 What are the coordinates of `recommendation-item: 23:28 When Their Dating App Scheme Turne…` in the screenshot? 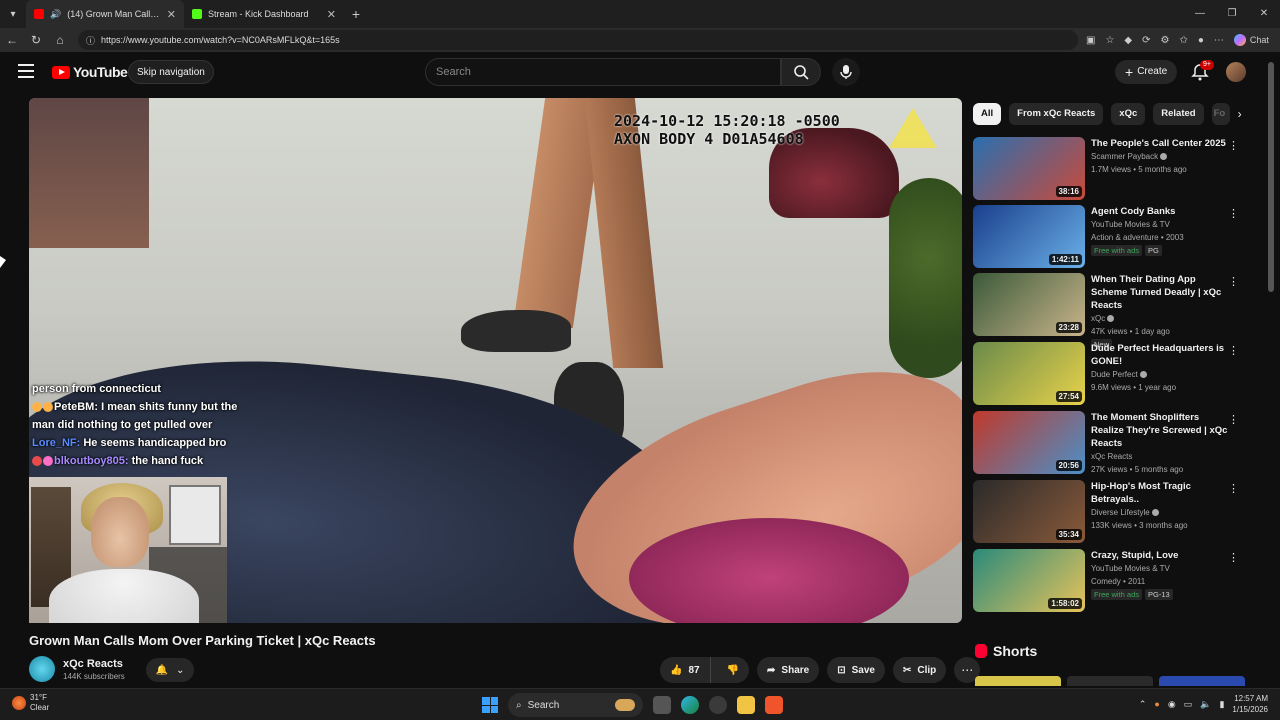 It's located at (1113, 311).